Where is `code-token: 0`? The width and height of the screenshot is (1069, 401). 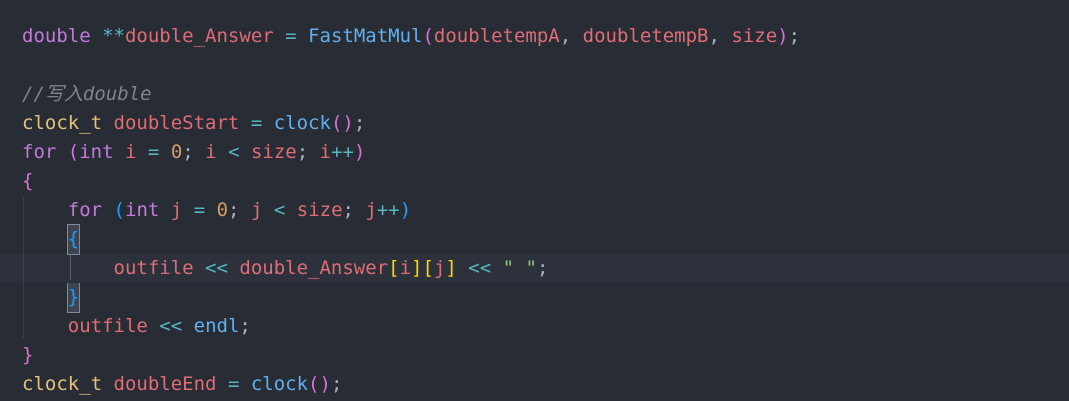 code-token: 0 is located at coordinates (176, 152).